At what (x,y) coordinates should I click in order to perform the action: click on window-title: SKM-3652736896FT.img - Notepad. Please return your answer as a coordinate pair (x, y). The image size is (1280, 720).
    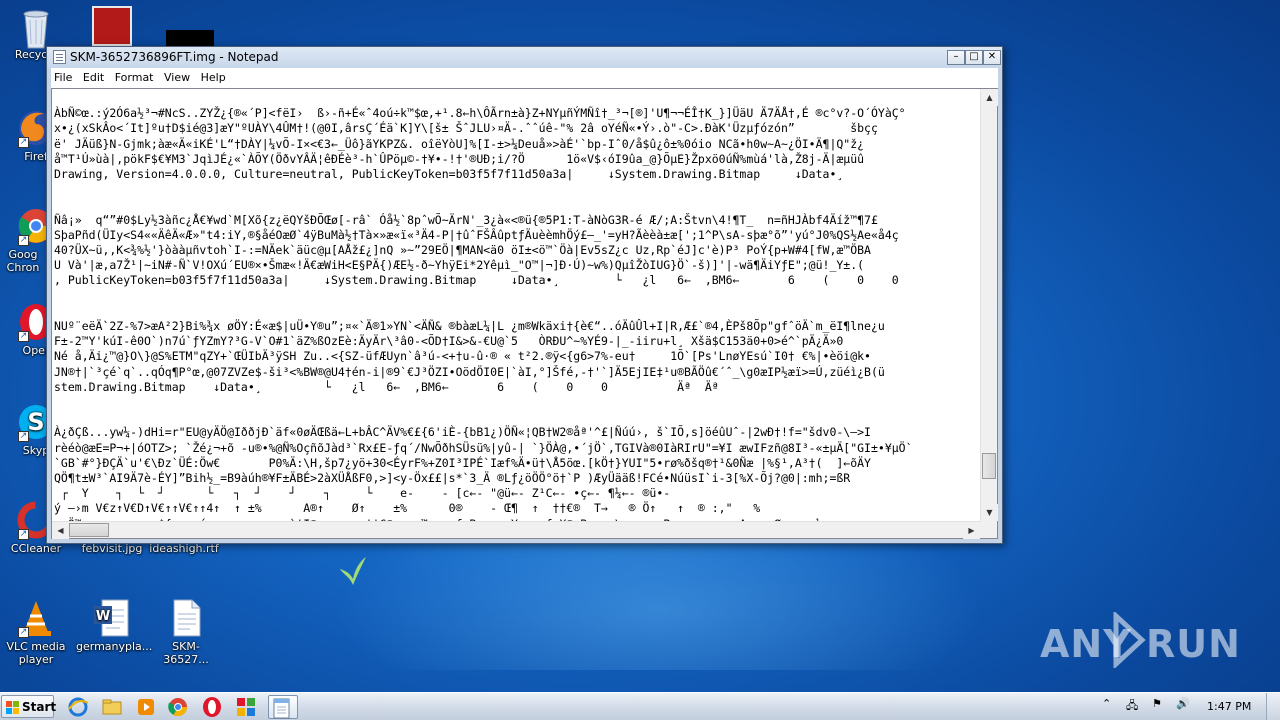
    Looking at the image, I should click on (174, 57).